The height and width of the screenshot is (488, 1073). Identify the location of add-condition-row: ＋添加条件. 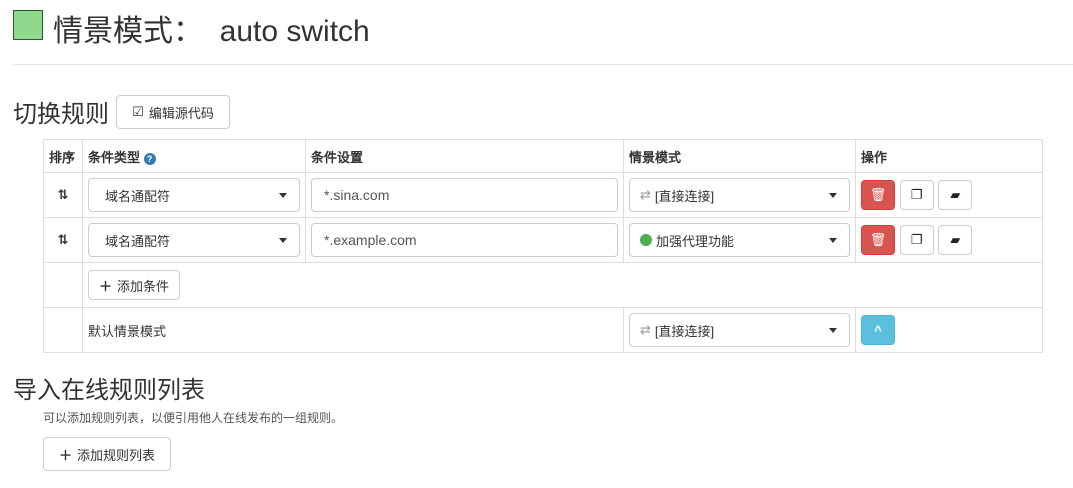
(543, 285).